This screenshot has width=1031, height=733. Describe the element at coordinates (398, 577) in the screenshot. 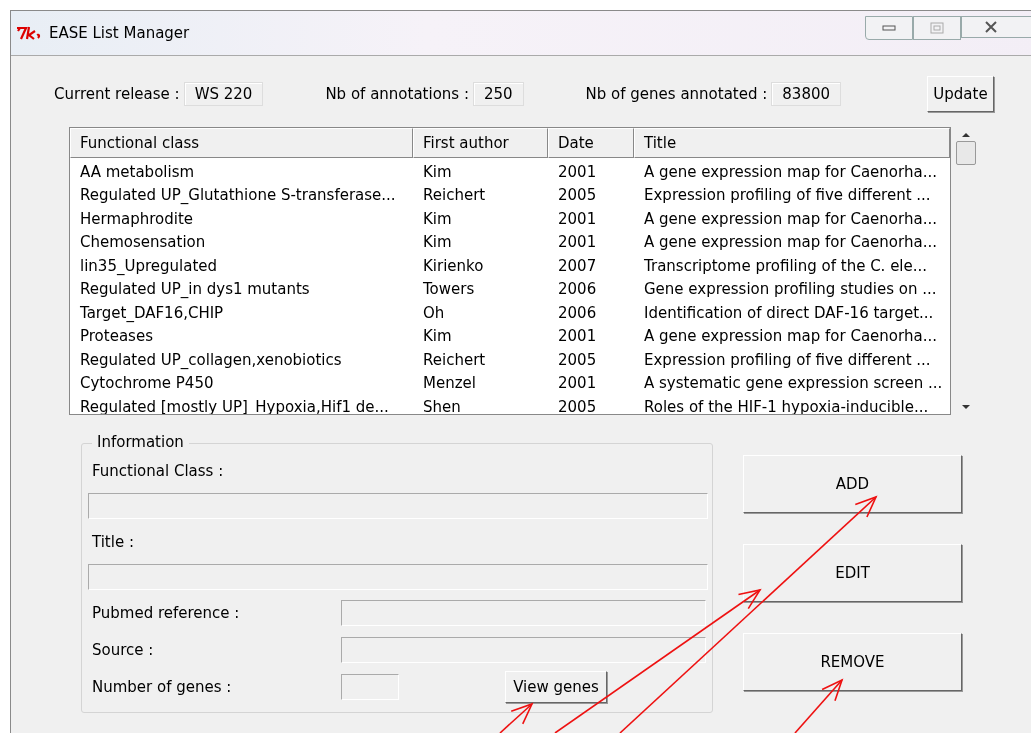

I see `title-field` at that location.